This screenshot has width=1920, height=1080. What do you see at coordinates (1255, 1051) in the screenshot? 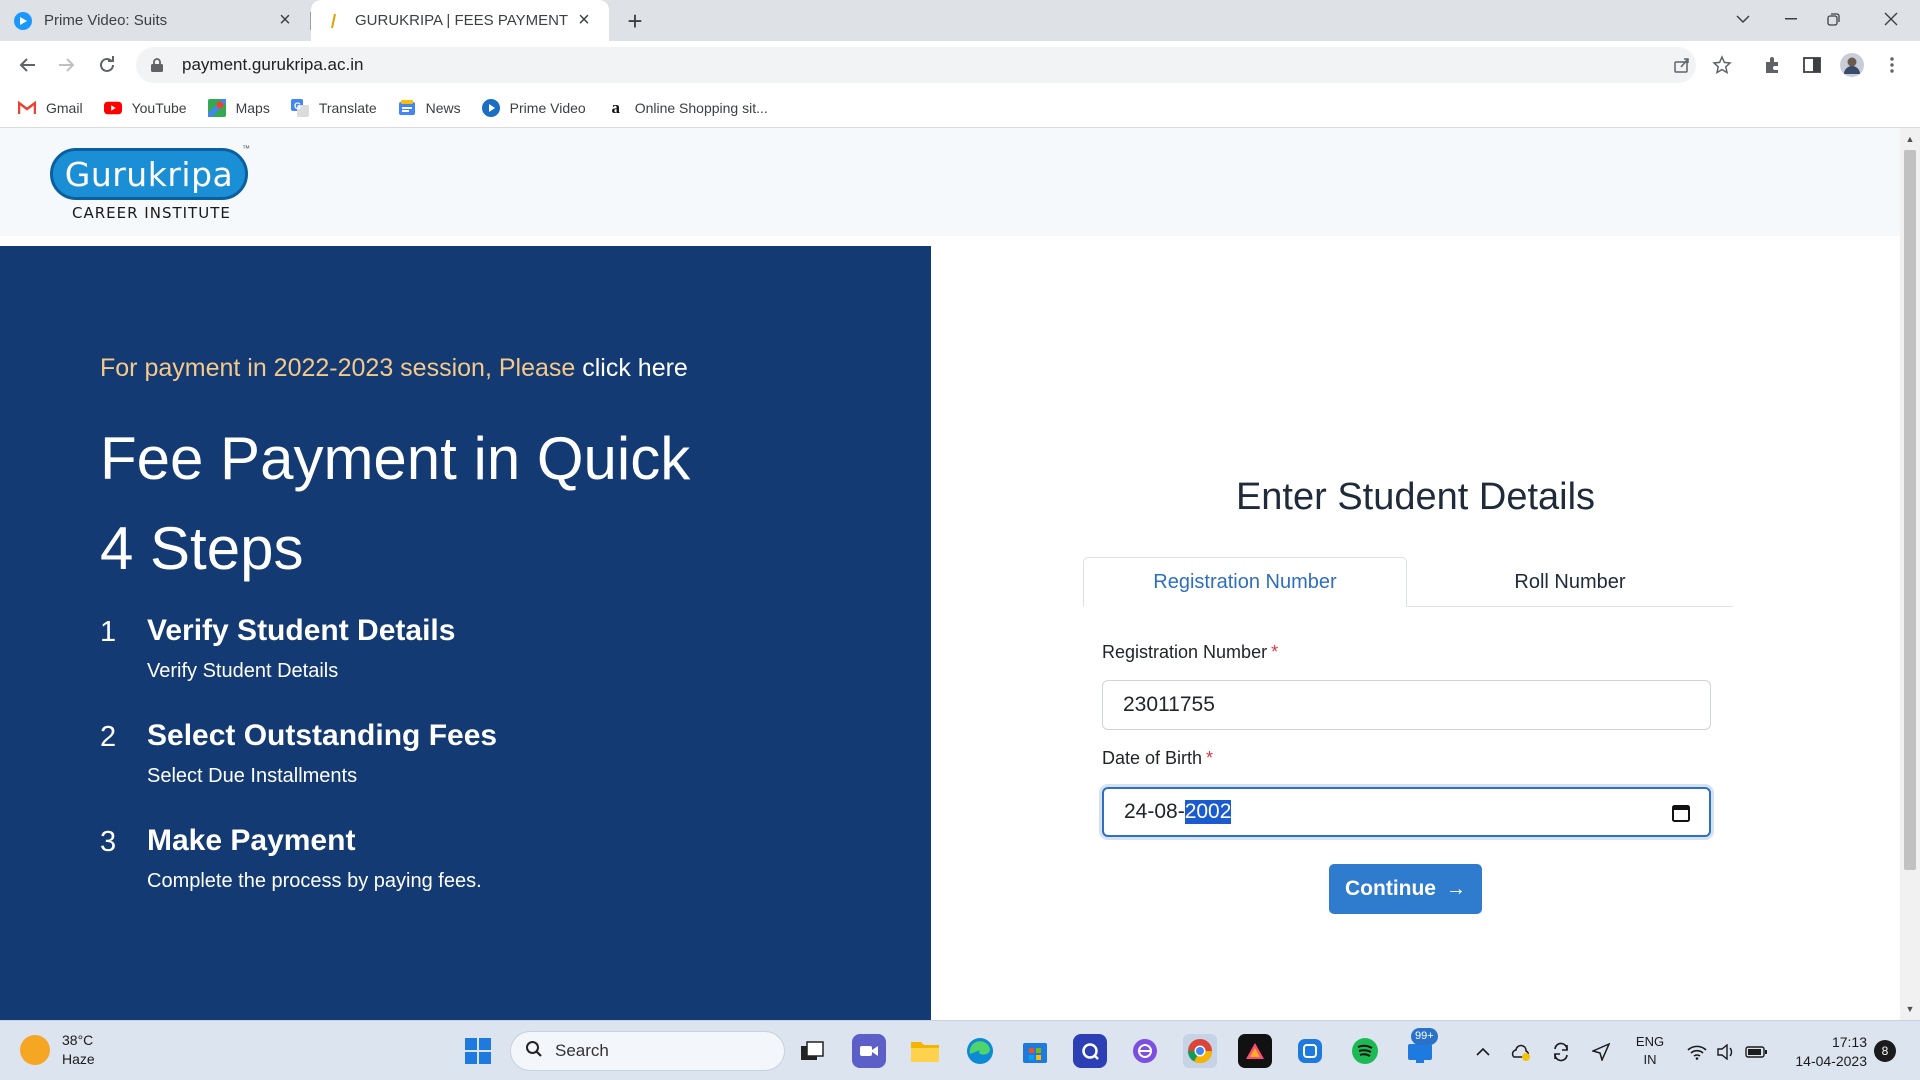
I see `adobe-express-icon` at bounding box center [1255, 1051].